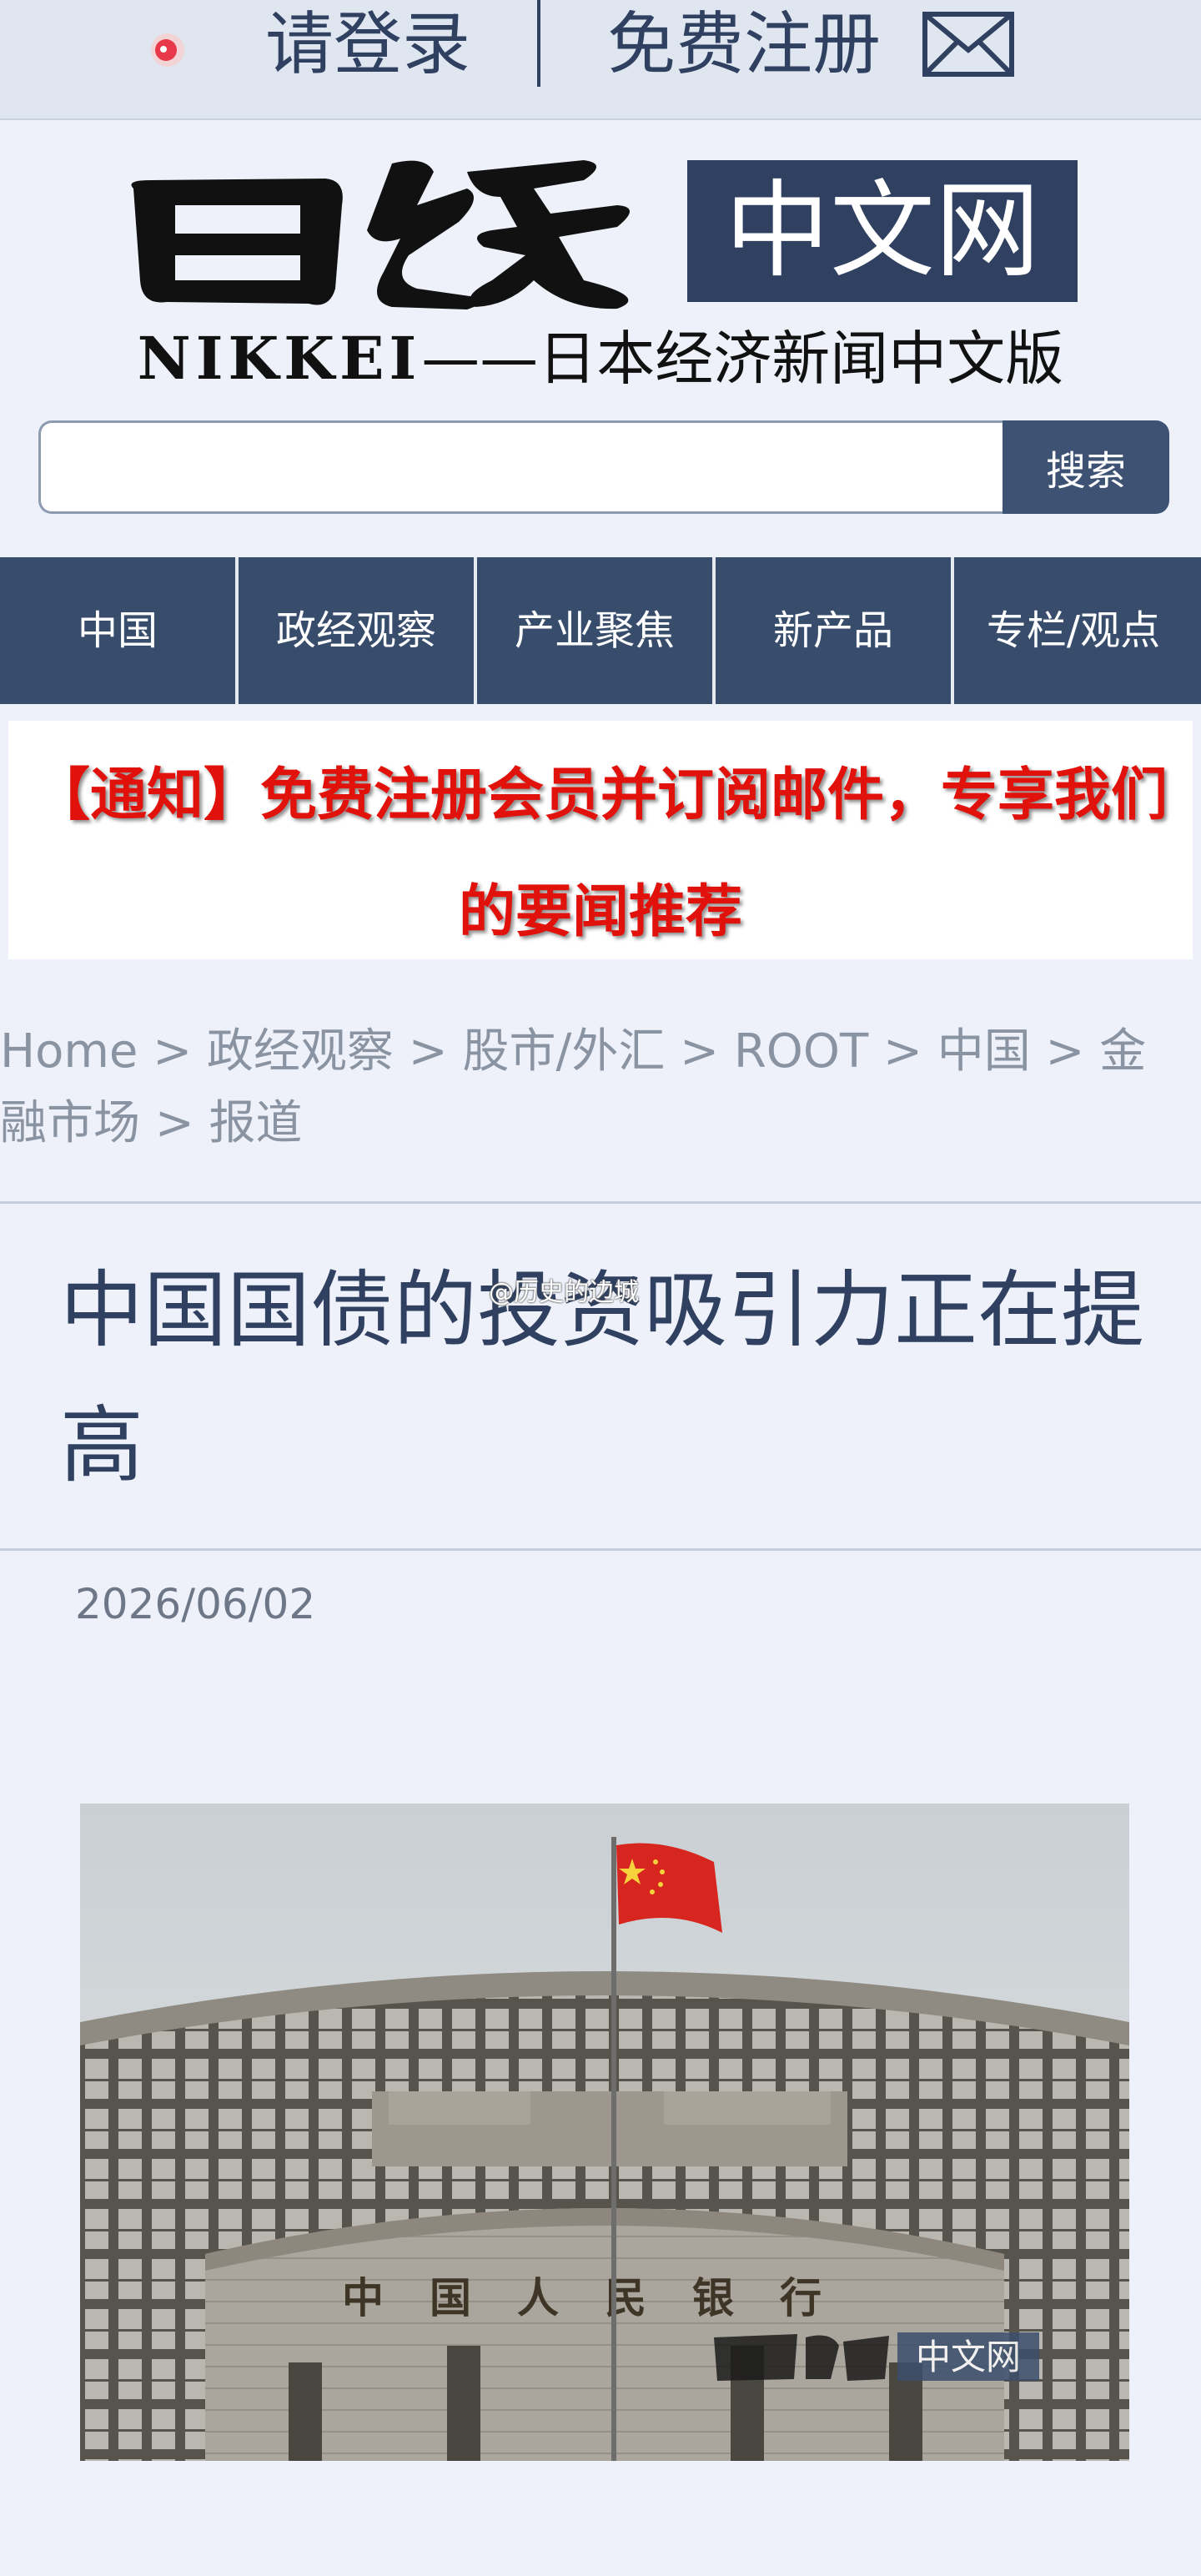  What do you see at coordinates (969, 2357) in the screenshot?
I see `photo-logo-text: 中文网` at bounding box center [969, 2357].